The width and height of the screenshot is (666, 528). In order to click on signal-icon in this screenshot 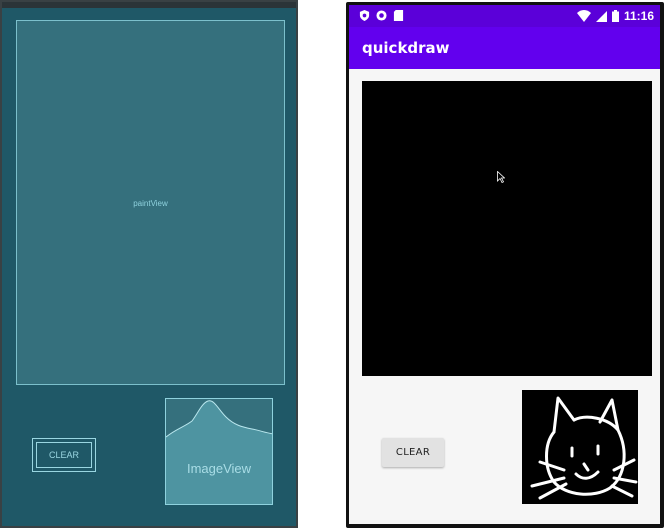, I will do `click(601, 16)`.